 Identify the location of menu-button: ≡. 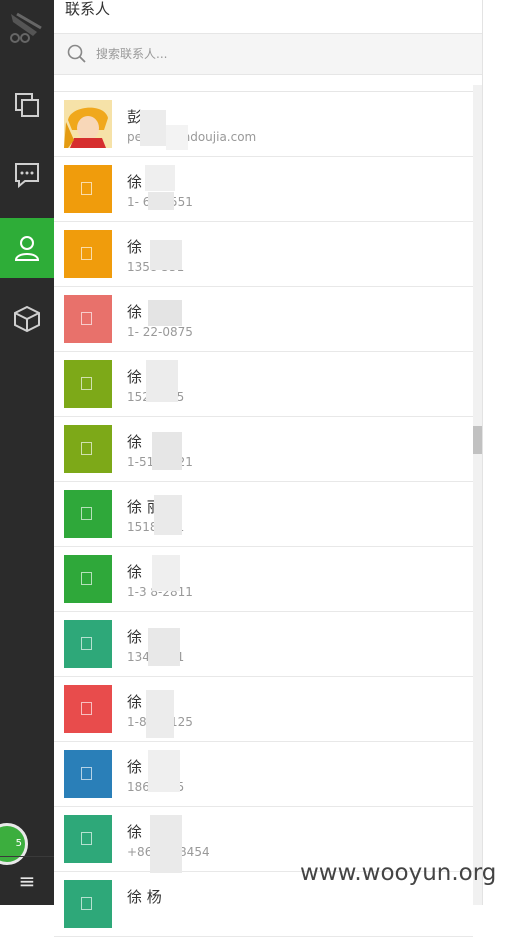
(27, 881).